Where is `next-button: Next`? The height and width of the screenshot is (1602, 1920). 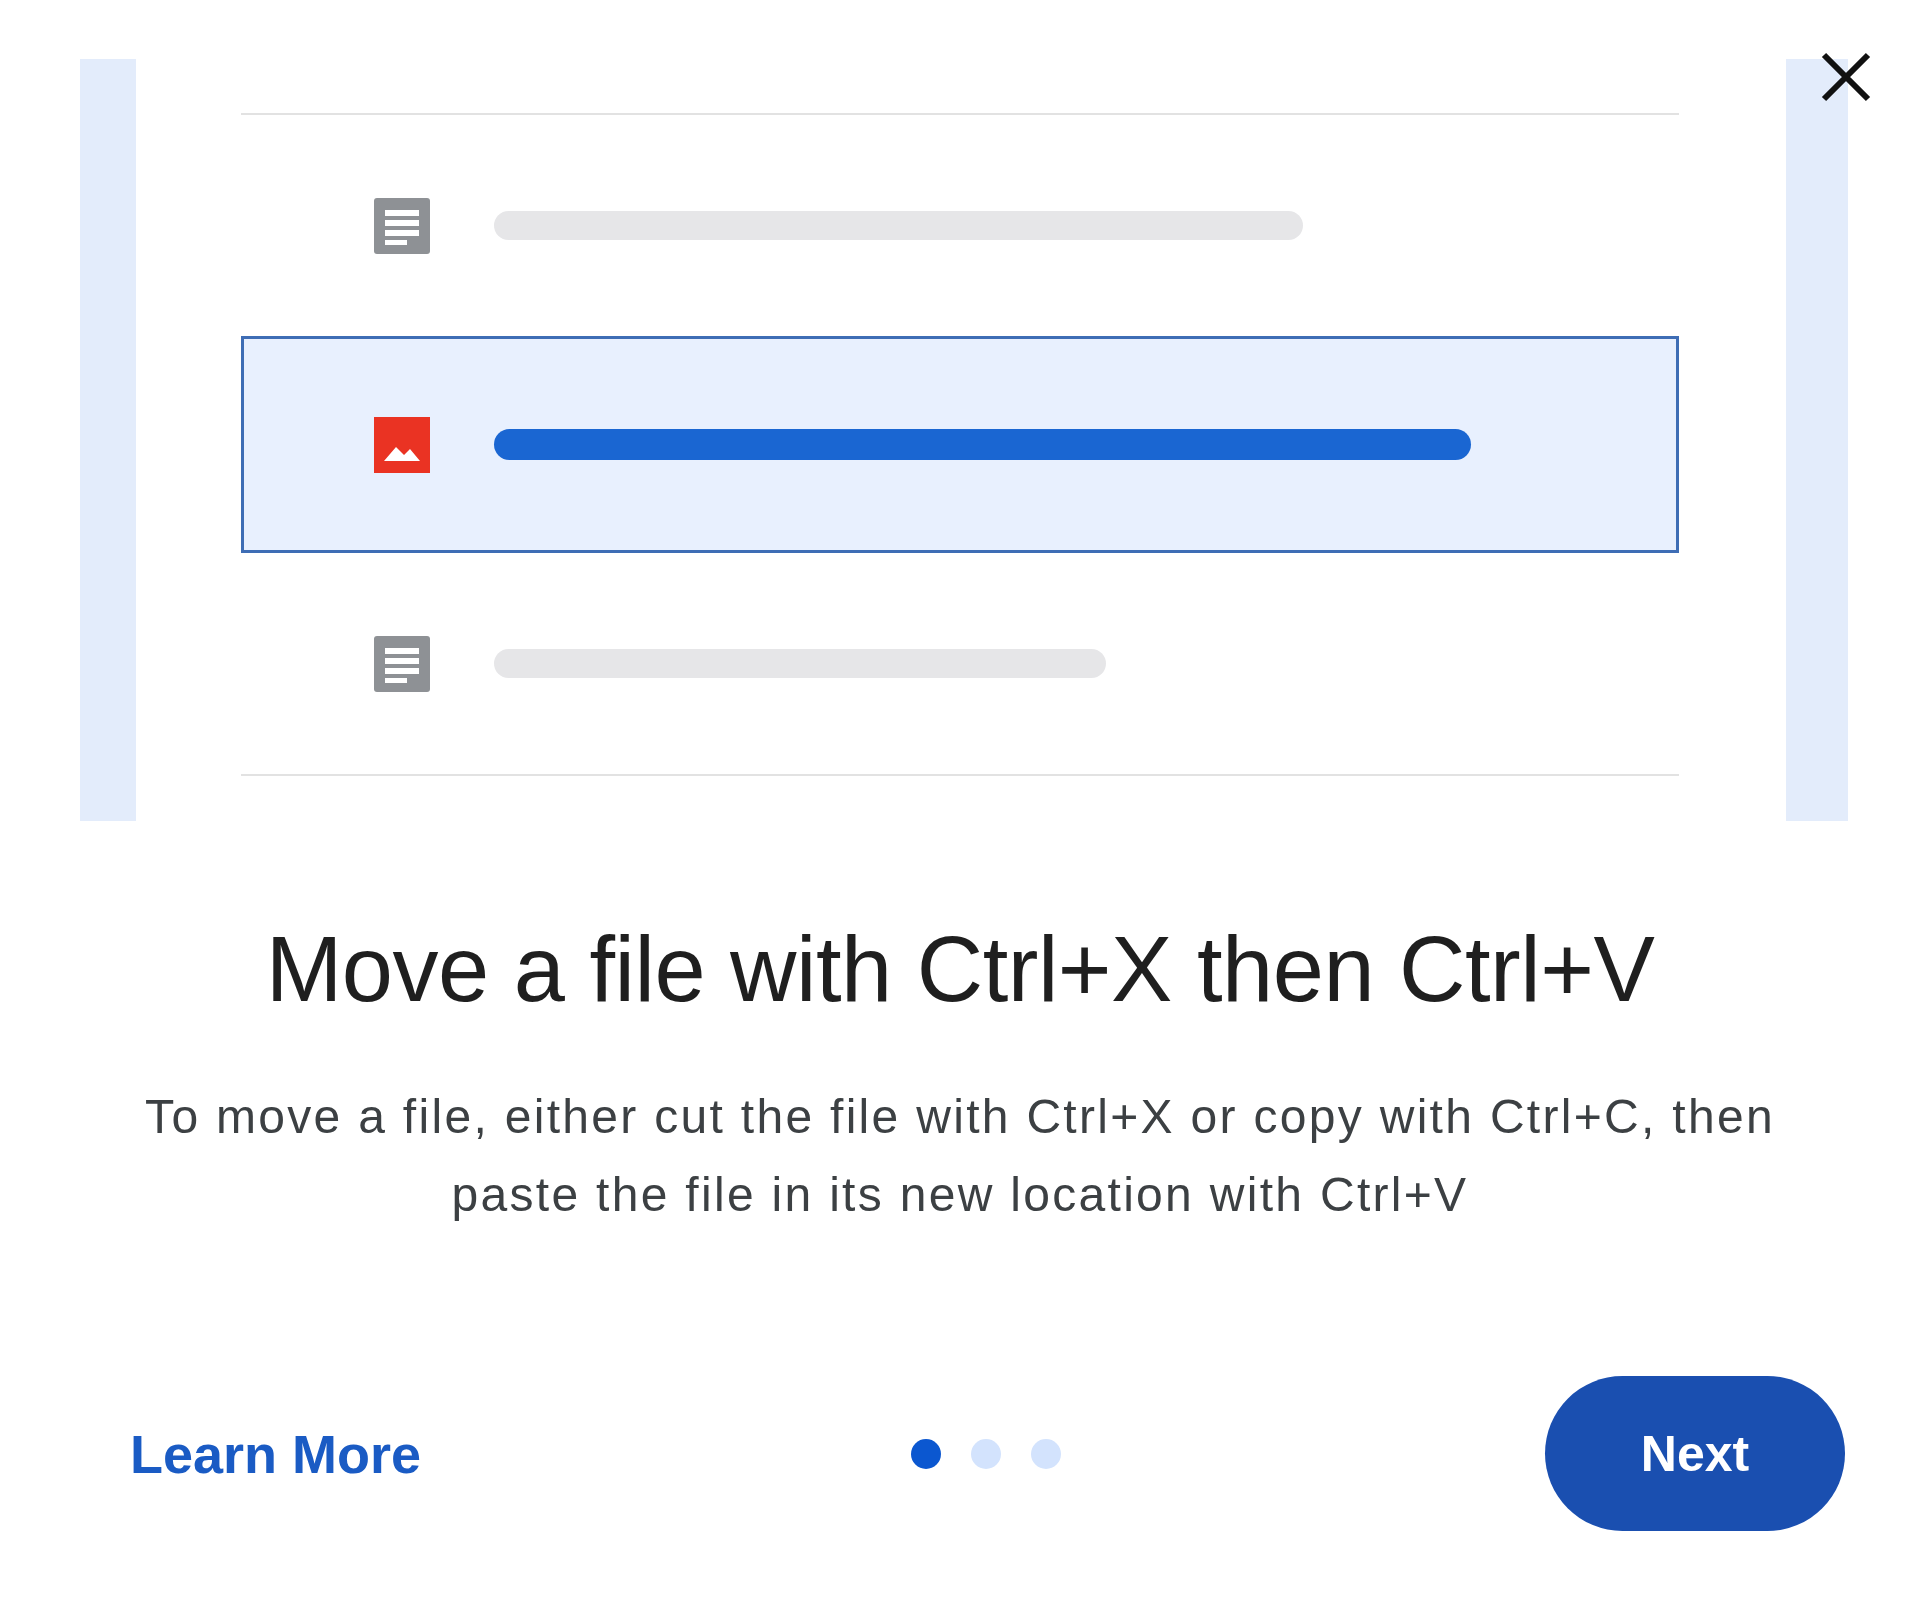
next-button: Next is located at coordinates (1695, 1453).